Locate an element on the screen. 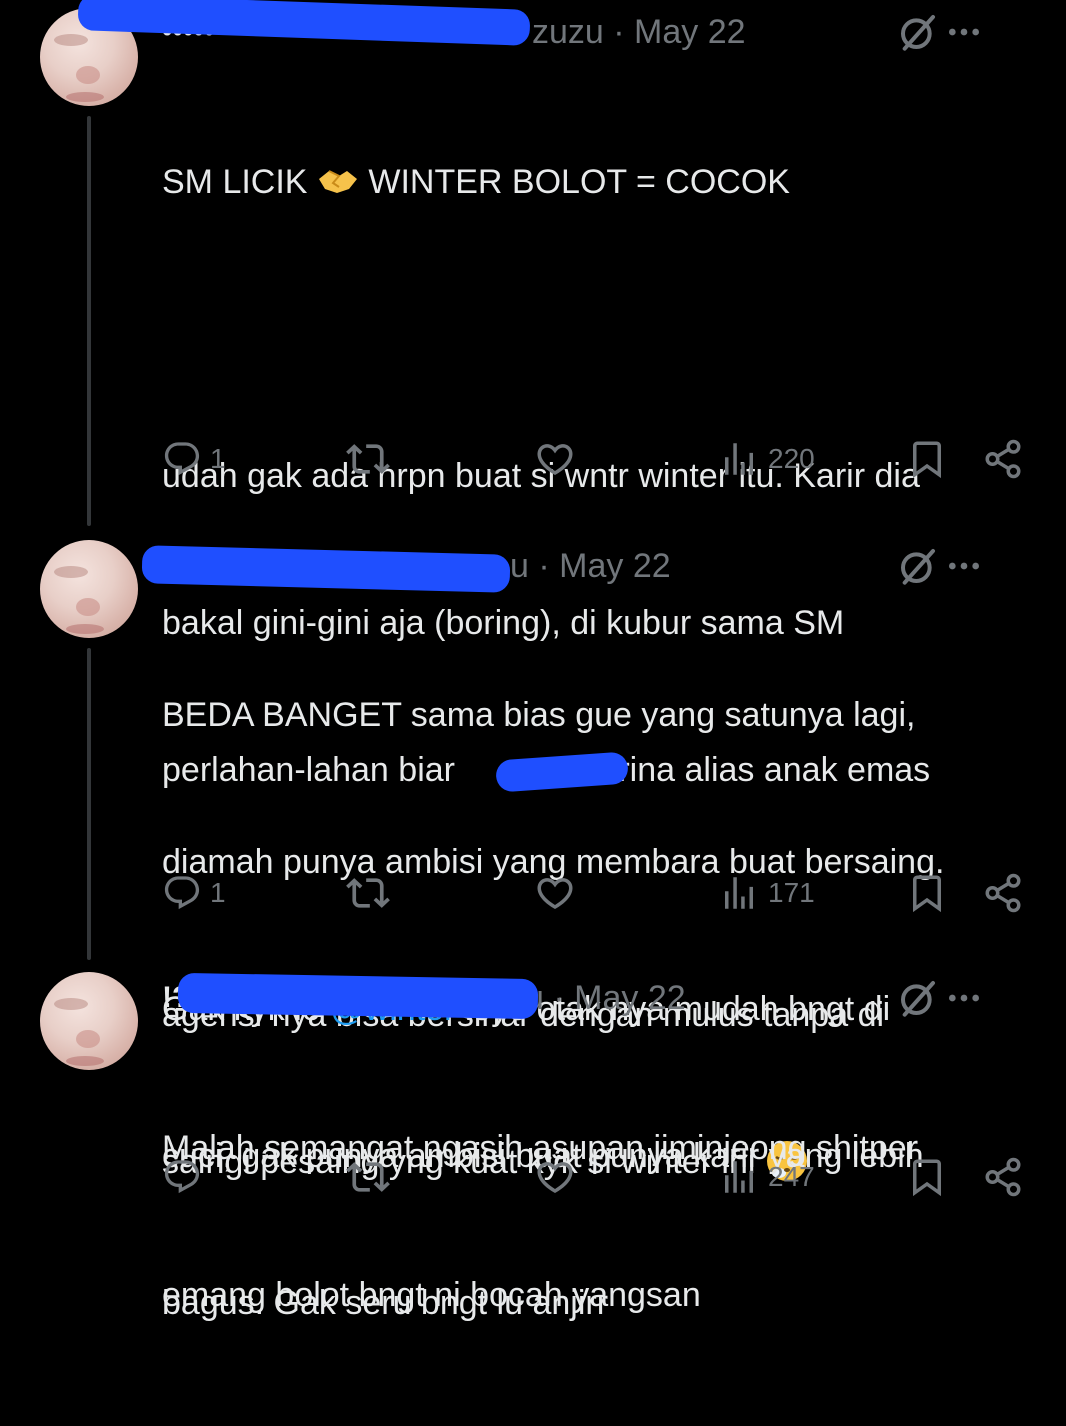 The width and height of the screenshot is (1066, 1426). reply-button is located at coordinates (186, 1177).